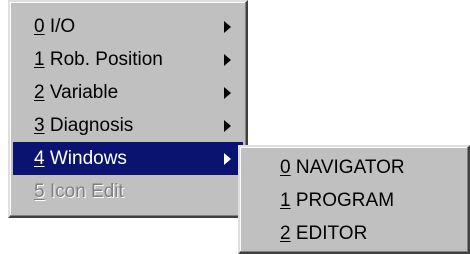 This screenshot has height=254, width=470. Describe the element at coordinates (285, 167) in the screenshot. I see `submenu-item-navigator-key: 0` at that location.